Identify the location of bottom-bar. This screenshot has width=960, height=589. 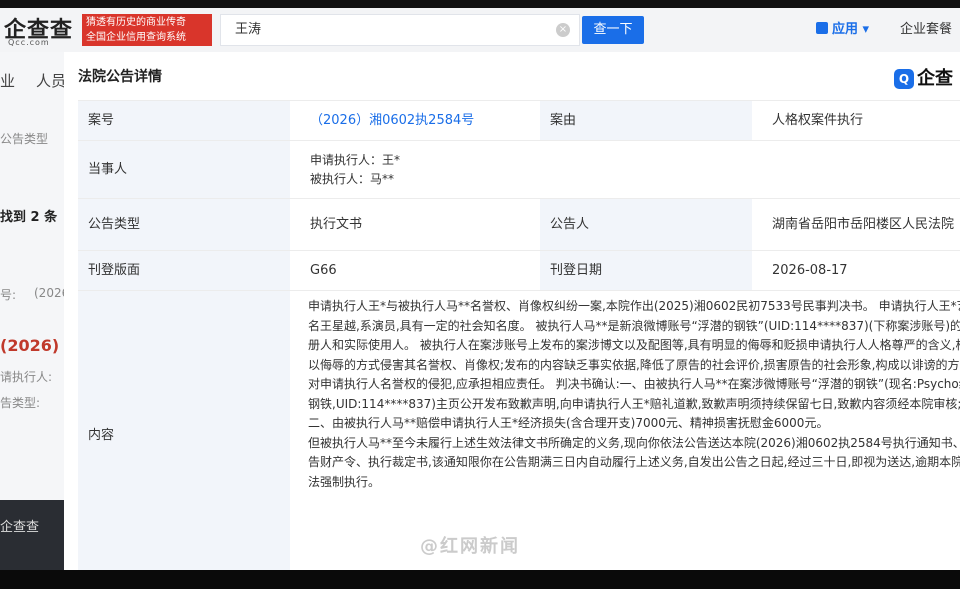
(480, 579).